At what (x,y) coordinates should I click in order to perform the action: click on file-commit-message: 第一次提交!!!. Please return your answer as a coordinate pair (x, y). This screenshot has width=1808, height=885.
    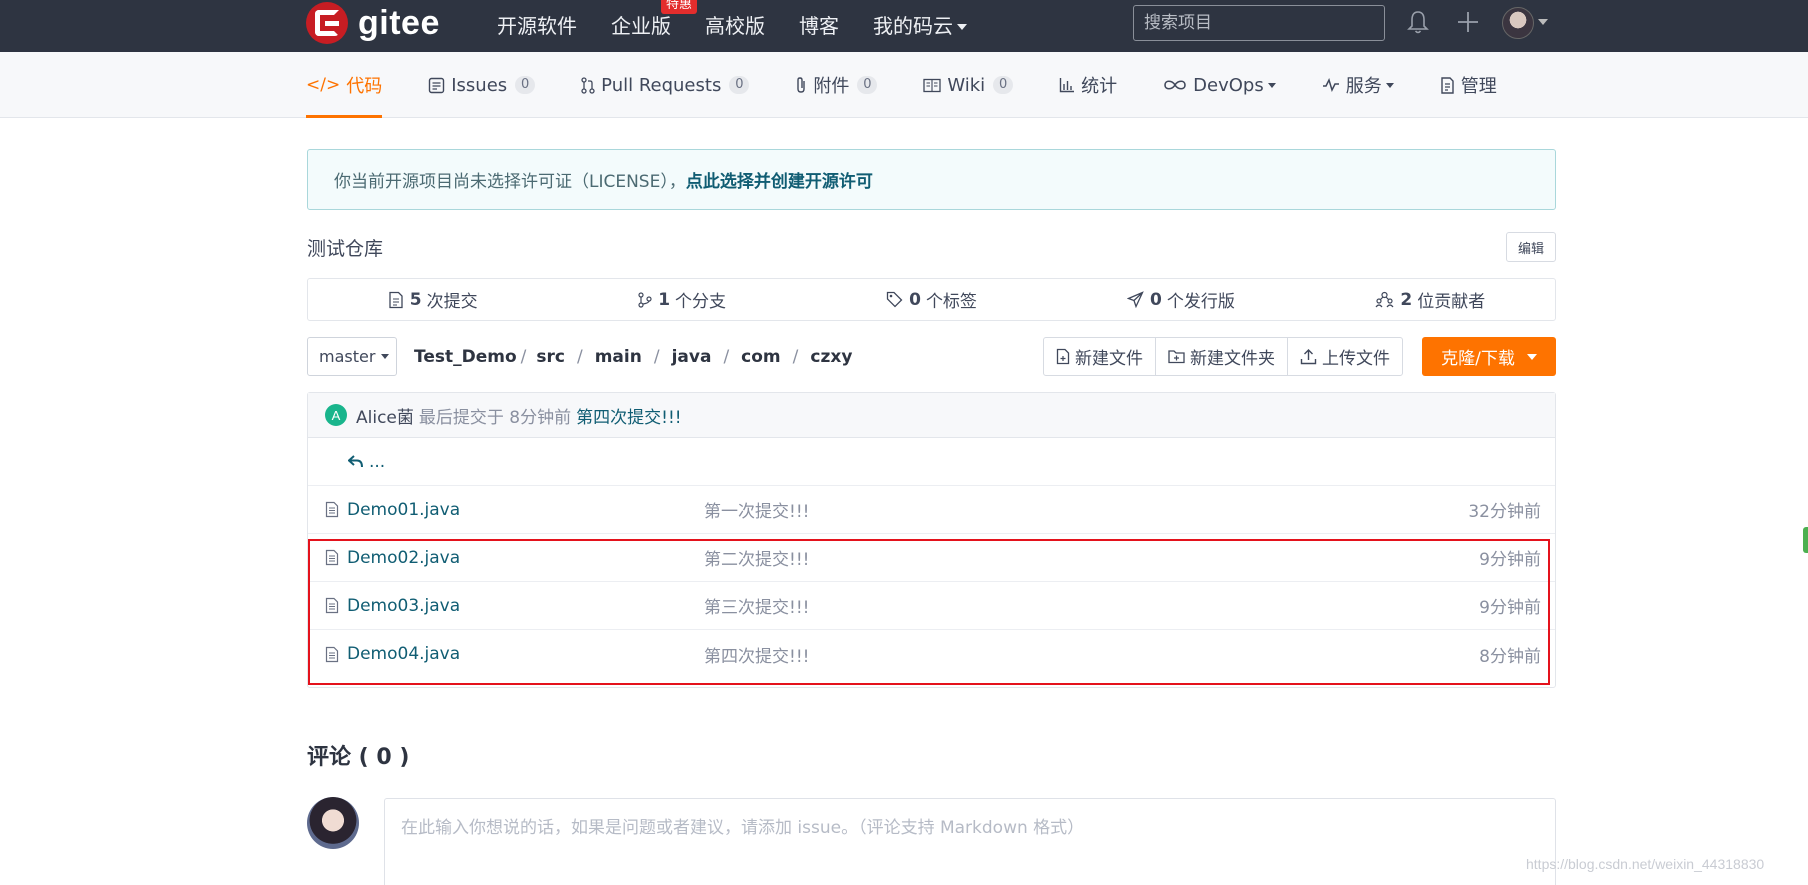
    Looking at the image, I should click on (756, 509).